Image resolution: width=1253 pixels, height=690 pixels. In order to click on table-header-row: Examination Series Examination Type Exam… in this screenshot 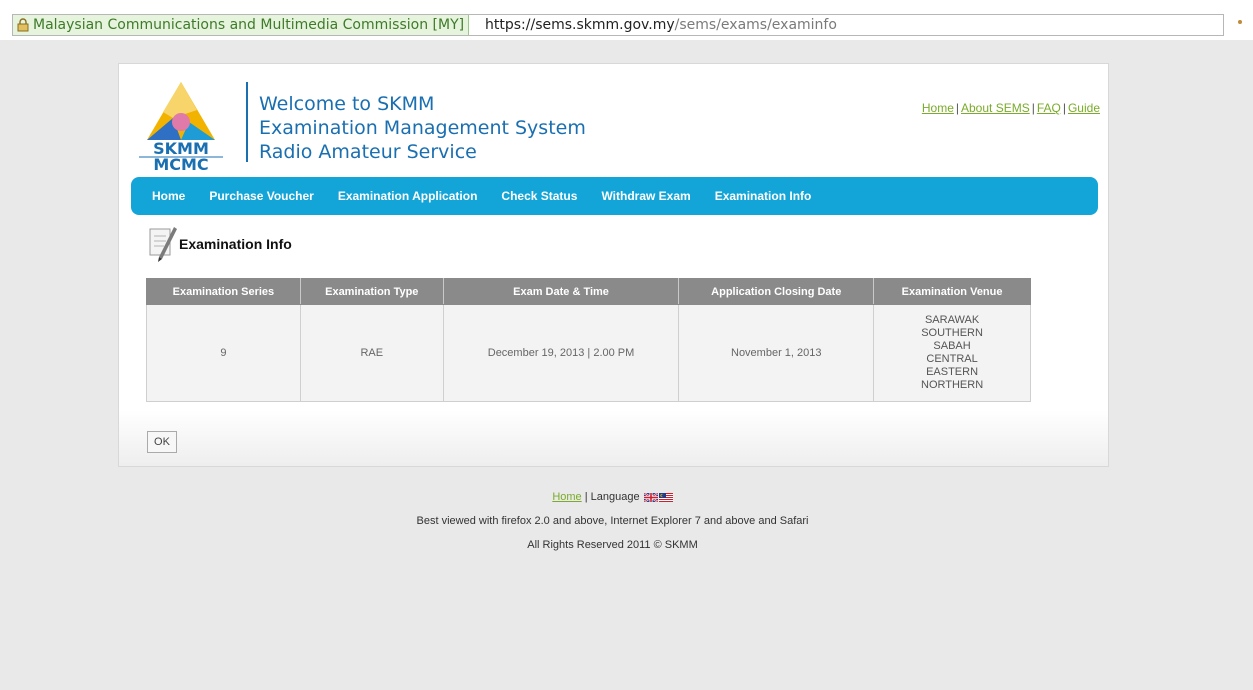, I will do `click(588, 291)`.